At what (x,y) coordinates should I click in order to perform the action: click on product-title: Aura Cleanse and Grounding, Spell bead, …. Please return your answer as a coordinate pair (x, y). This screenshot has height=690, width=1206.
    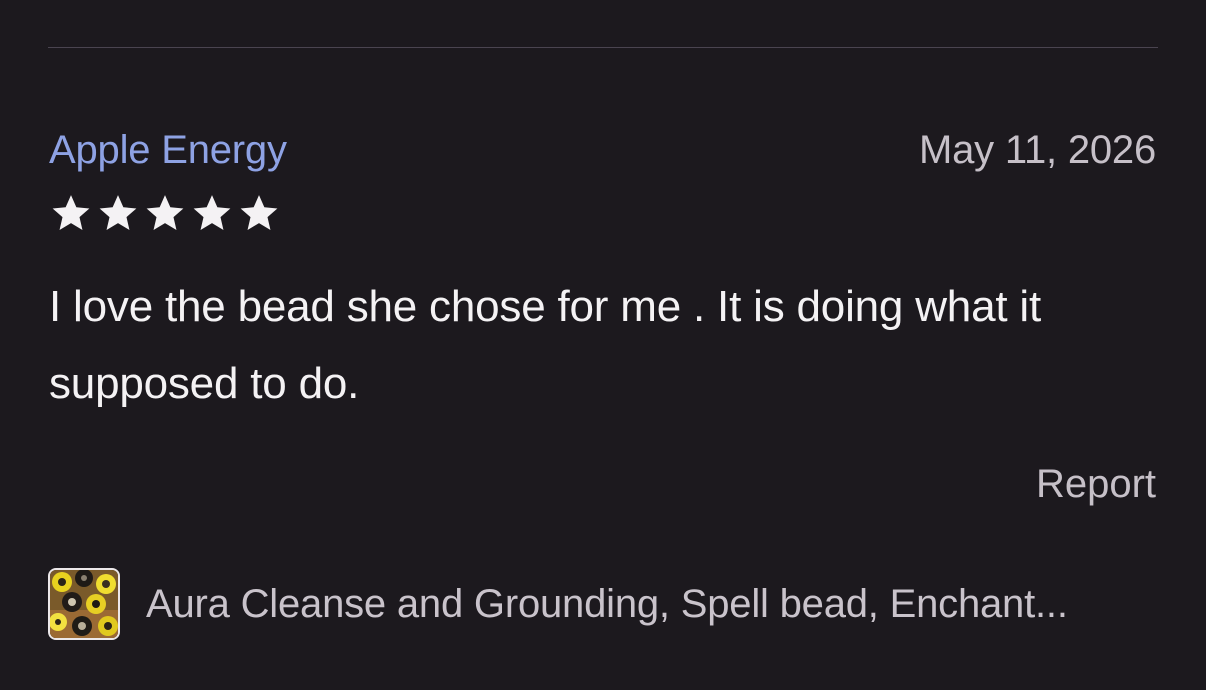
    Looking at the image, I should click on (607, 604).